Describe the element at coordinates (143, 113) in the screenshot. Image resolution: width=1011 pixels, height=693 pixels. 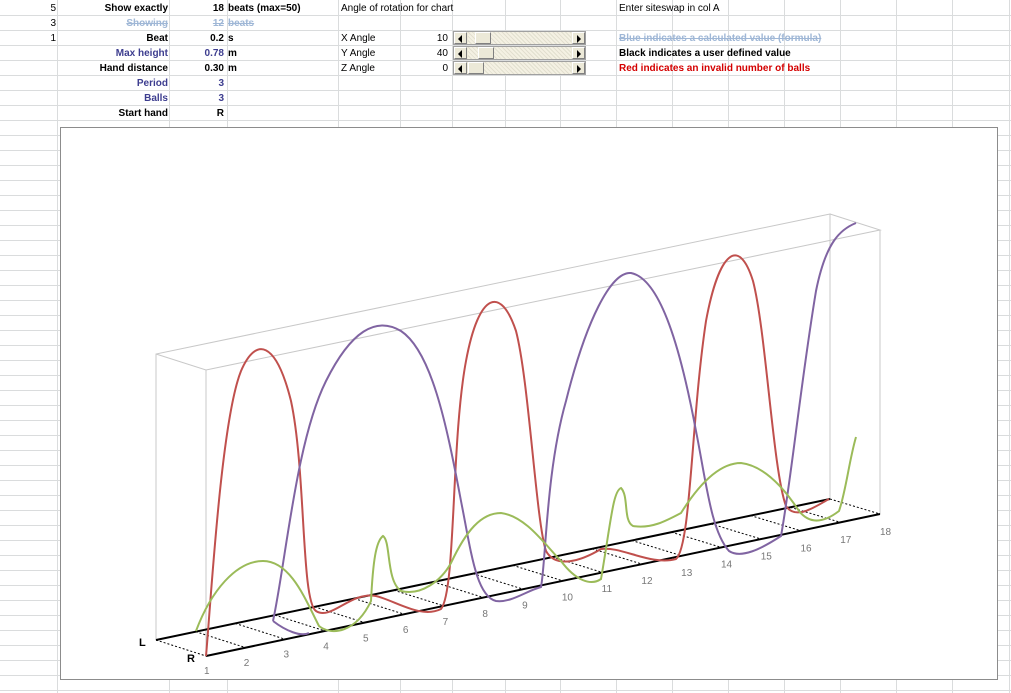
I see `row-label: Start hand` at that location.